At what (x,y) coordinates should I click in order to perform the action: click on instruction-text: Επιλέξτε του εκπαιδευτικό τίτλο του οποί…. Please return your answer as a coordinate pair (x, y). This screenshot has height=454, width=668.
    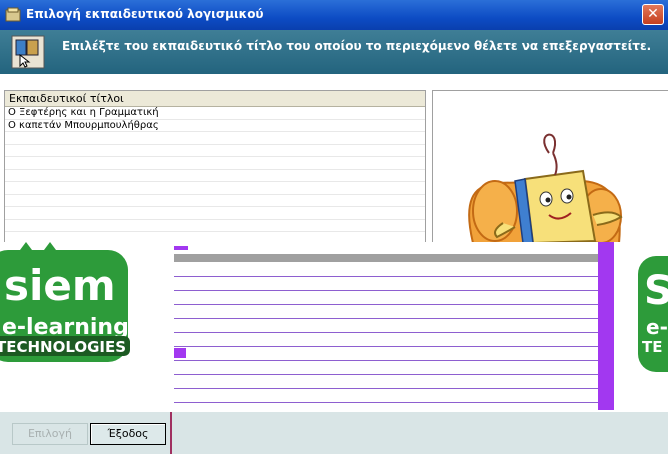
    Looking at the image, I should click on (357, 46).